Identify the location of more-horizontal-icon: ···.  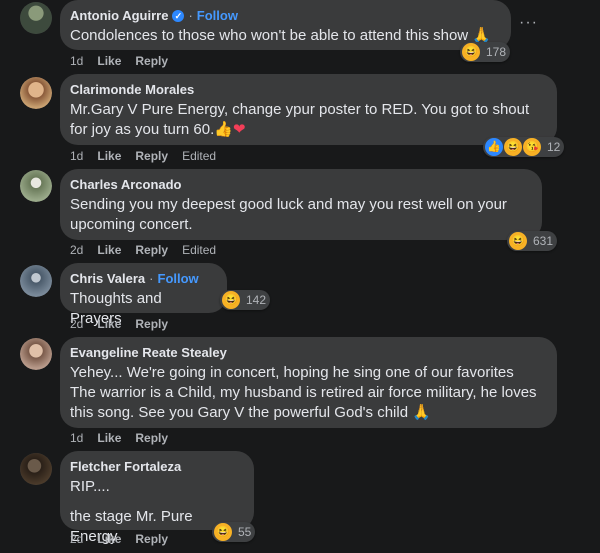
(528, 23).